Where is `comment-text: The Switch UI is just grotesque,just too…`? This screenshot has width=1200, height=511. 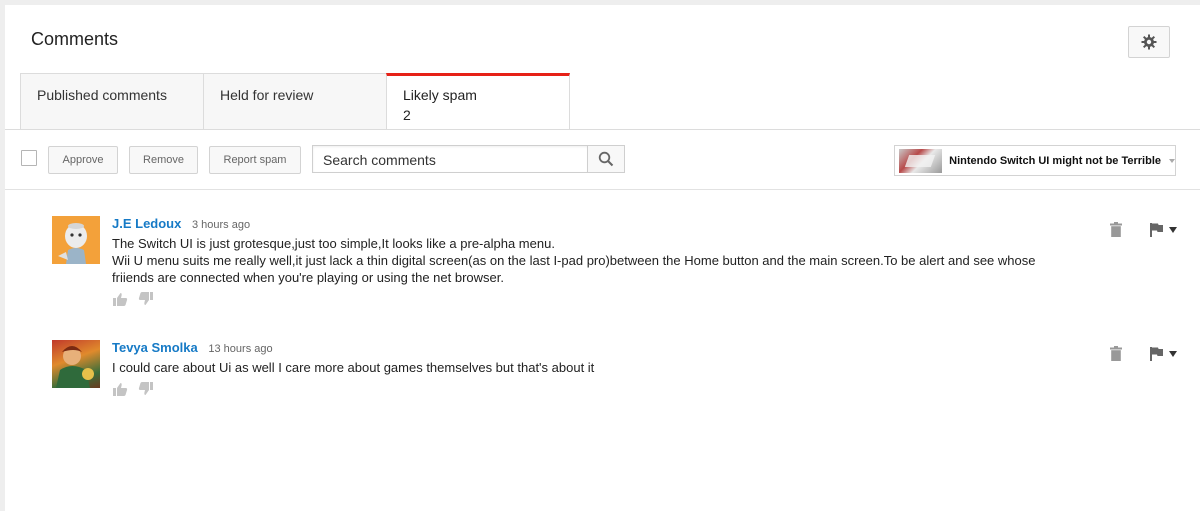 comment-text: The Switch UI is just grotesque,just too… is located at coordinates (574, 260).